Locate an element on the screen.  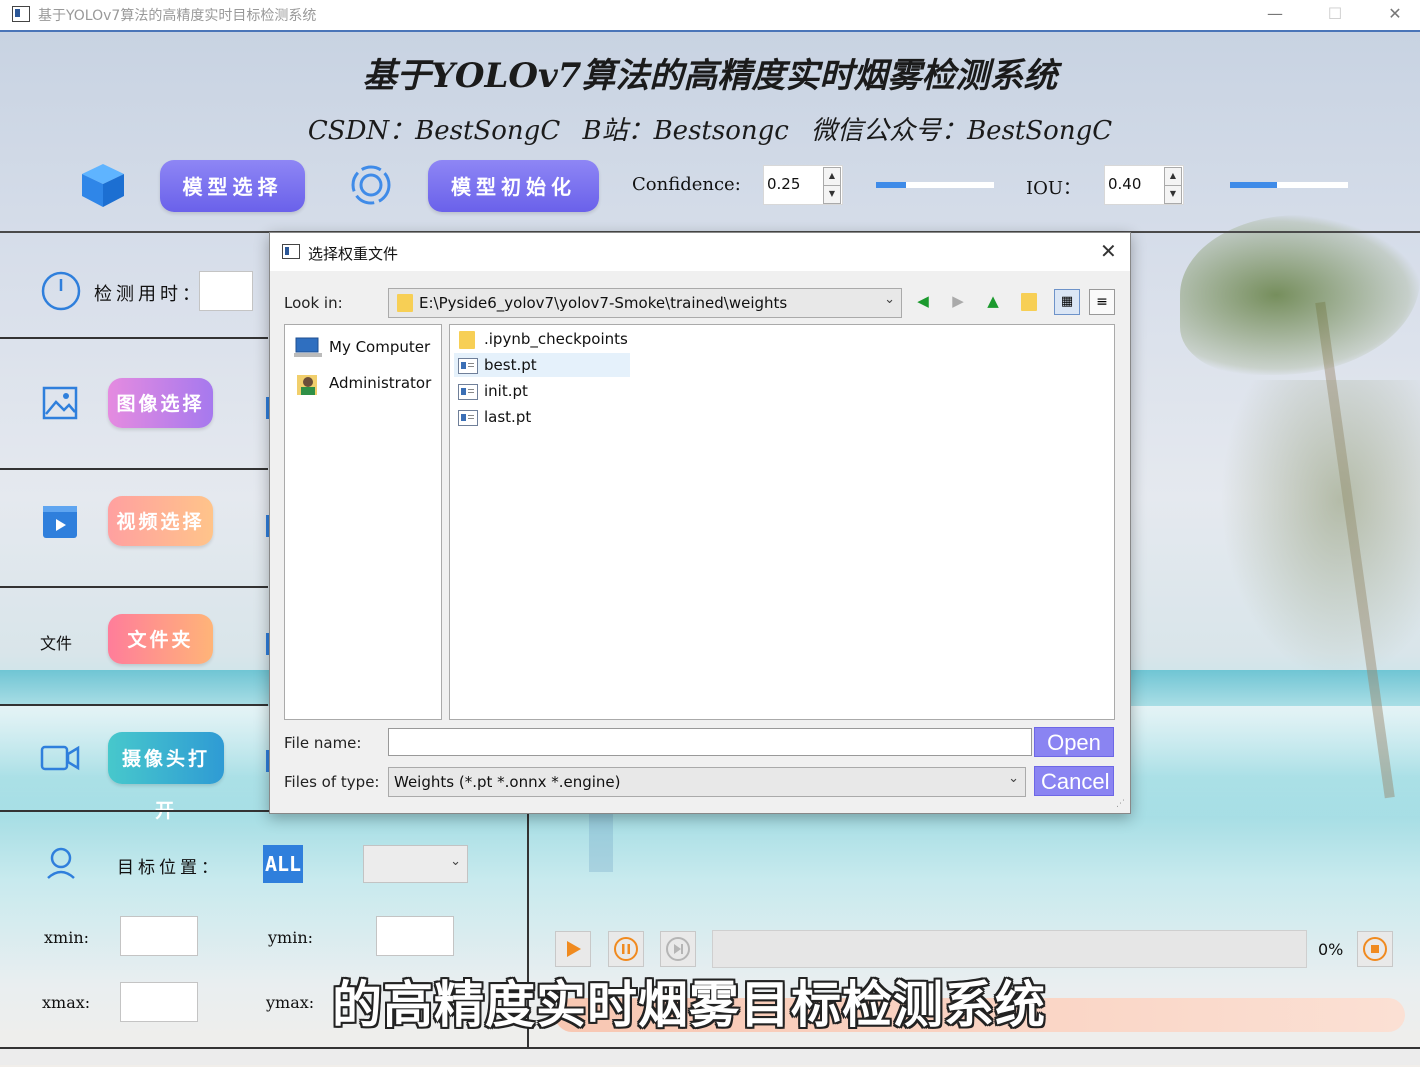
new-folder-icon is located at coordinates (1029, 301).